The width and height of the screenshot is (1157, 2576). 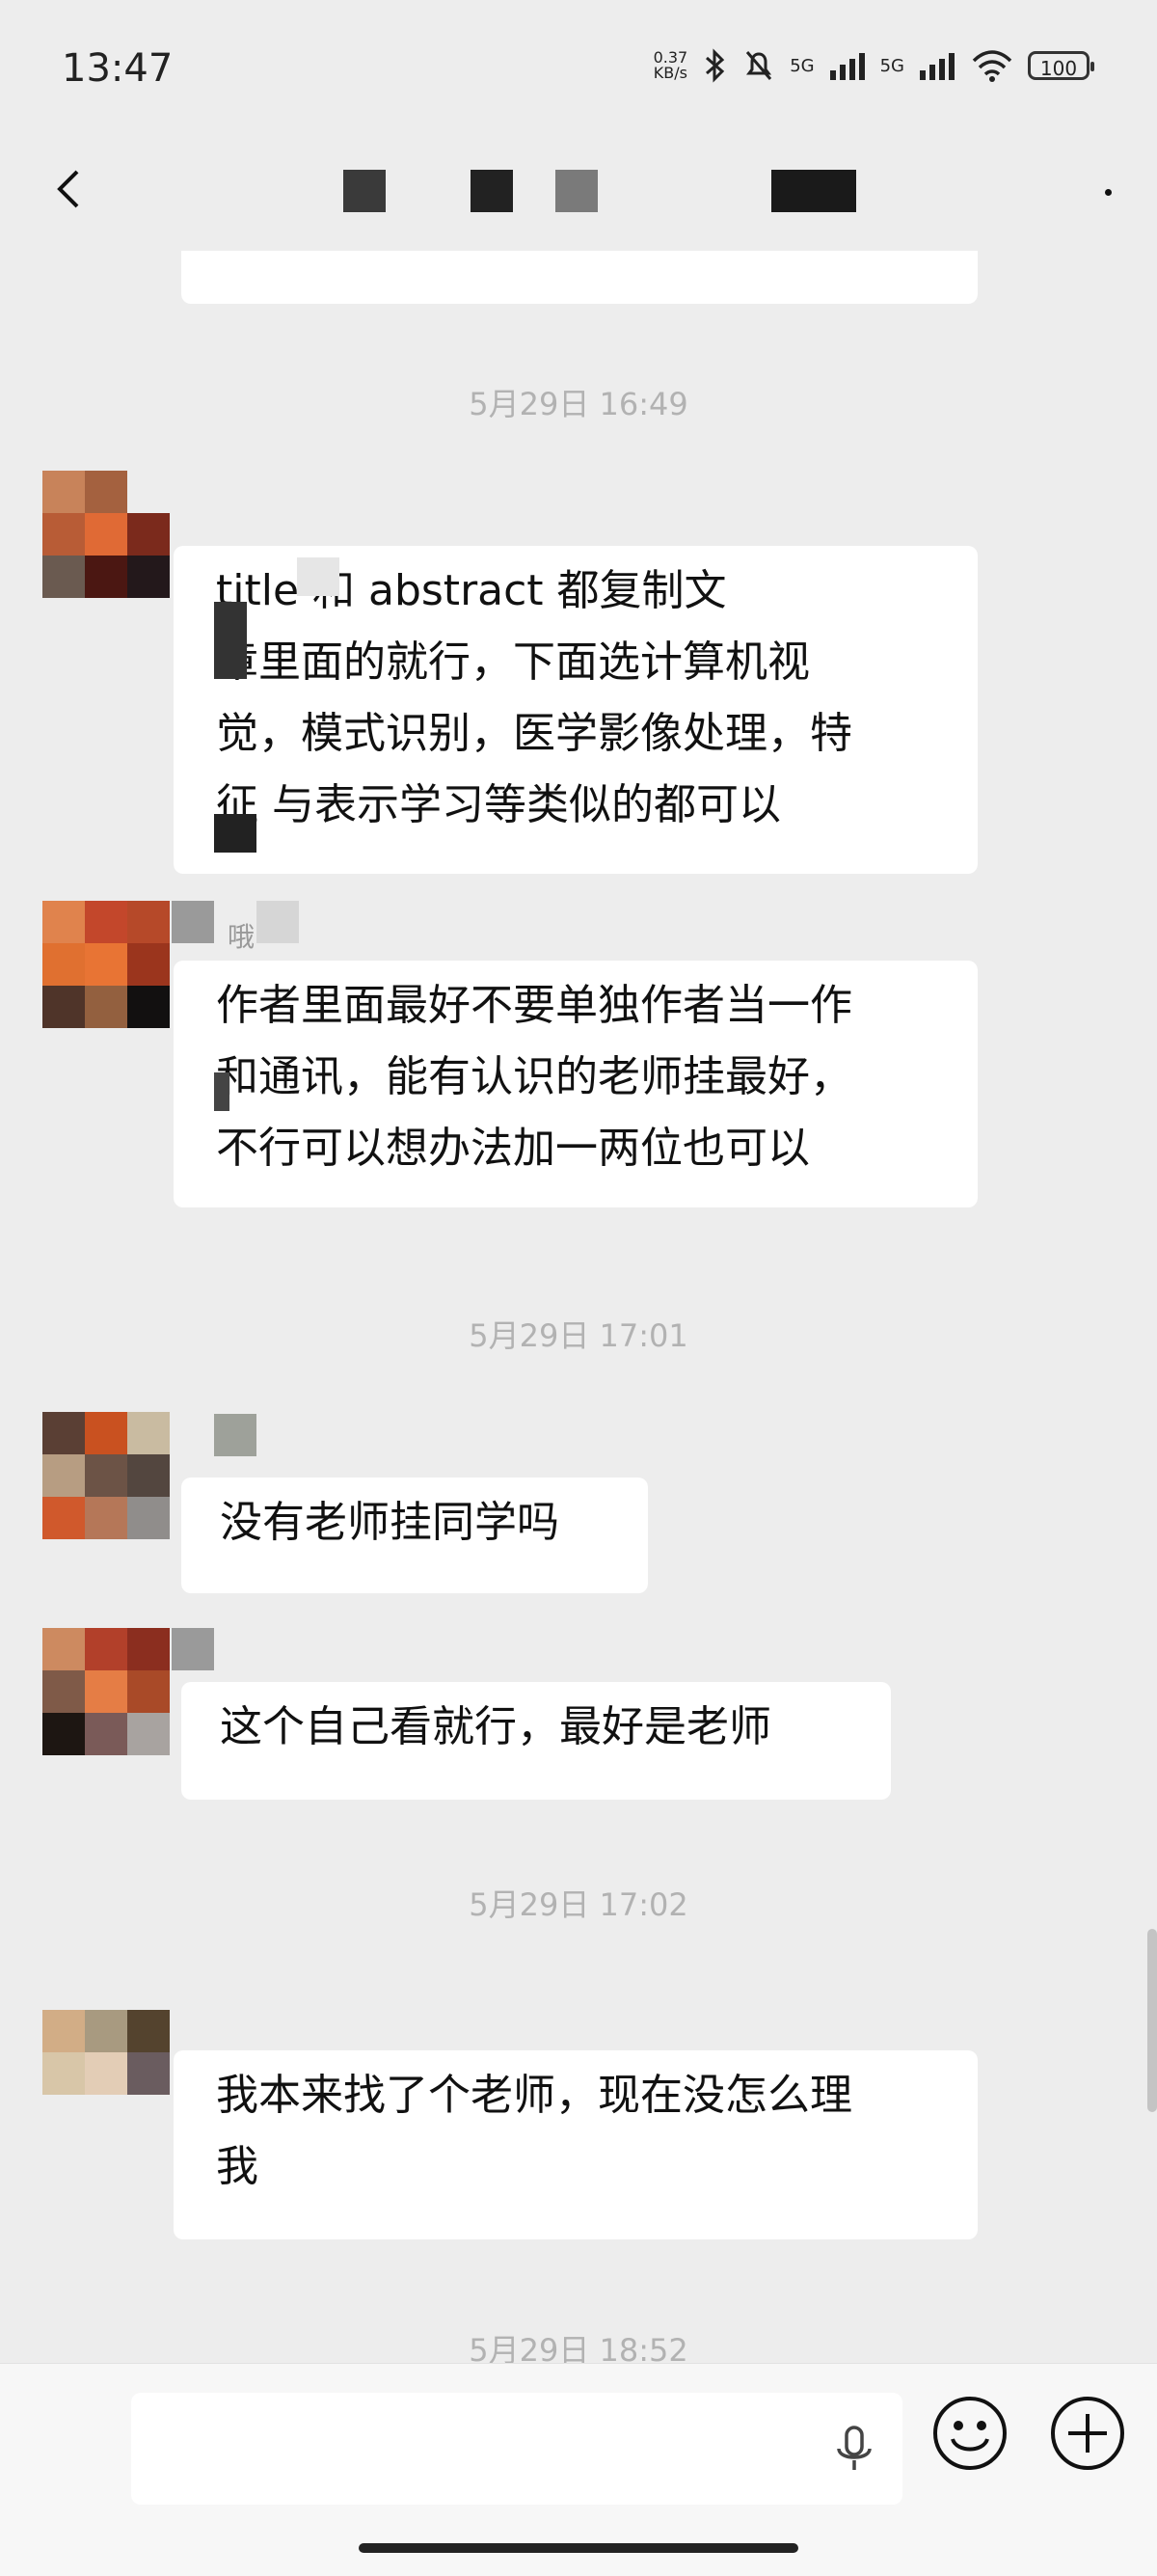 I want to click on network-speed: 0.37 KB/s, so click(x=671, y=65).